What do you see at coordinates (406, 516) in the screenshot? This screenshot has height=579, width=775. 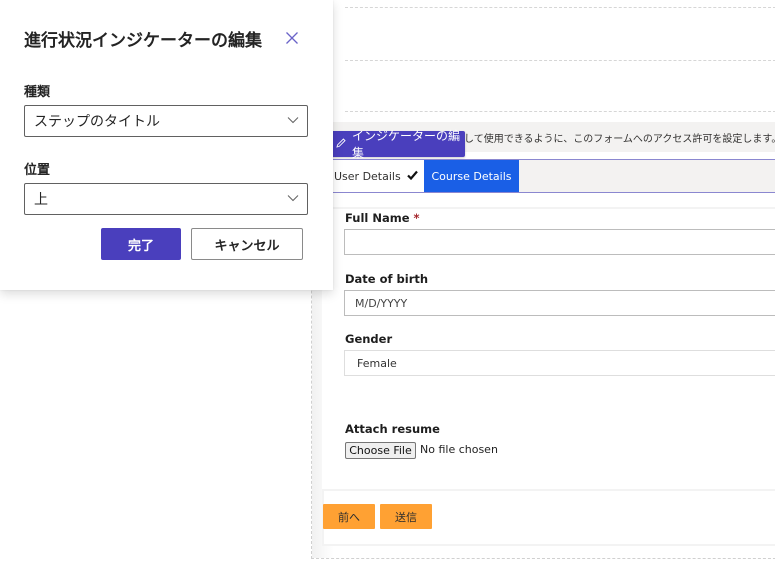 I see `submit-button: 送信` at bounding box center [406, 516].